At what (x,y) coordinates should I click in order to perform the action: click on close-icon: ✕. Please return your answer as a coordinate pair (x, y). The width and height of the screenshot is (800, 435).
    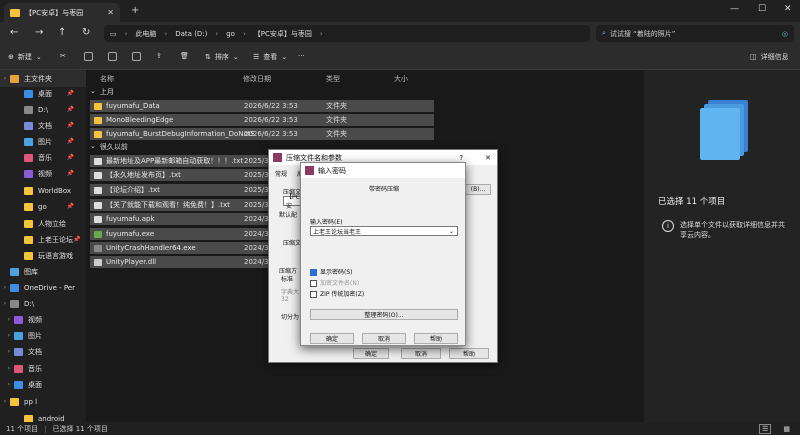
    Looking at the image, I should click on (488, 158).